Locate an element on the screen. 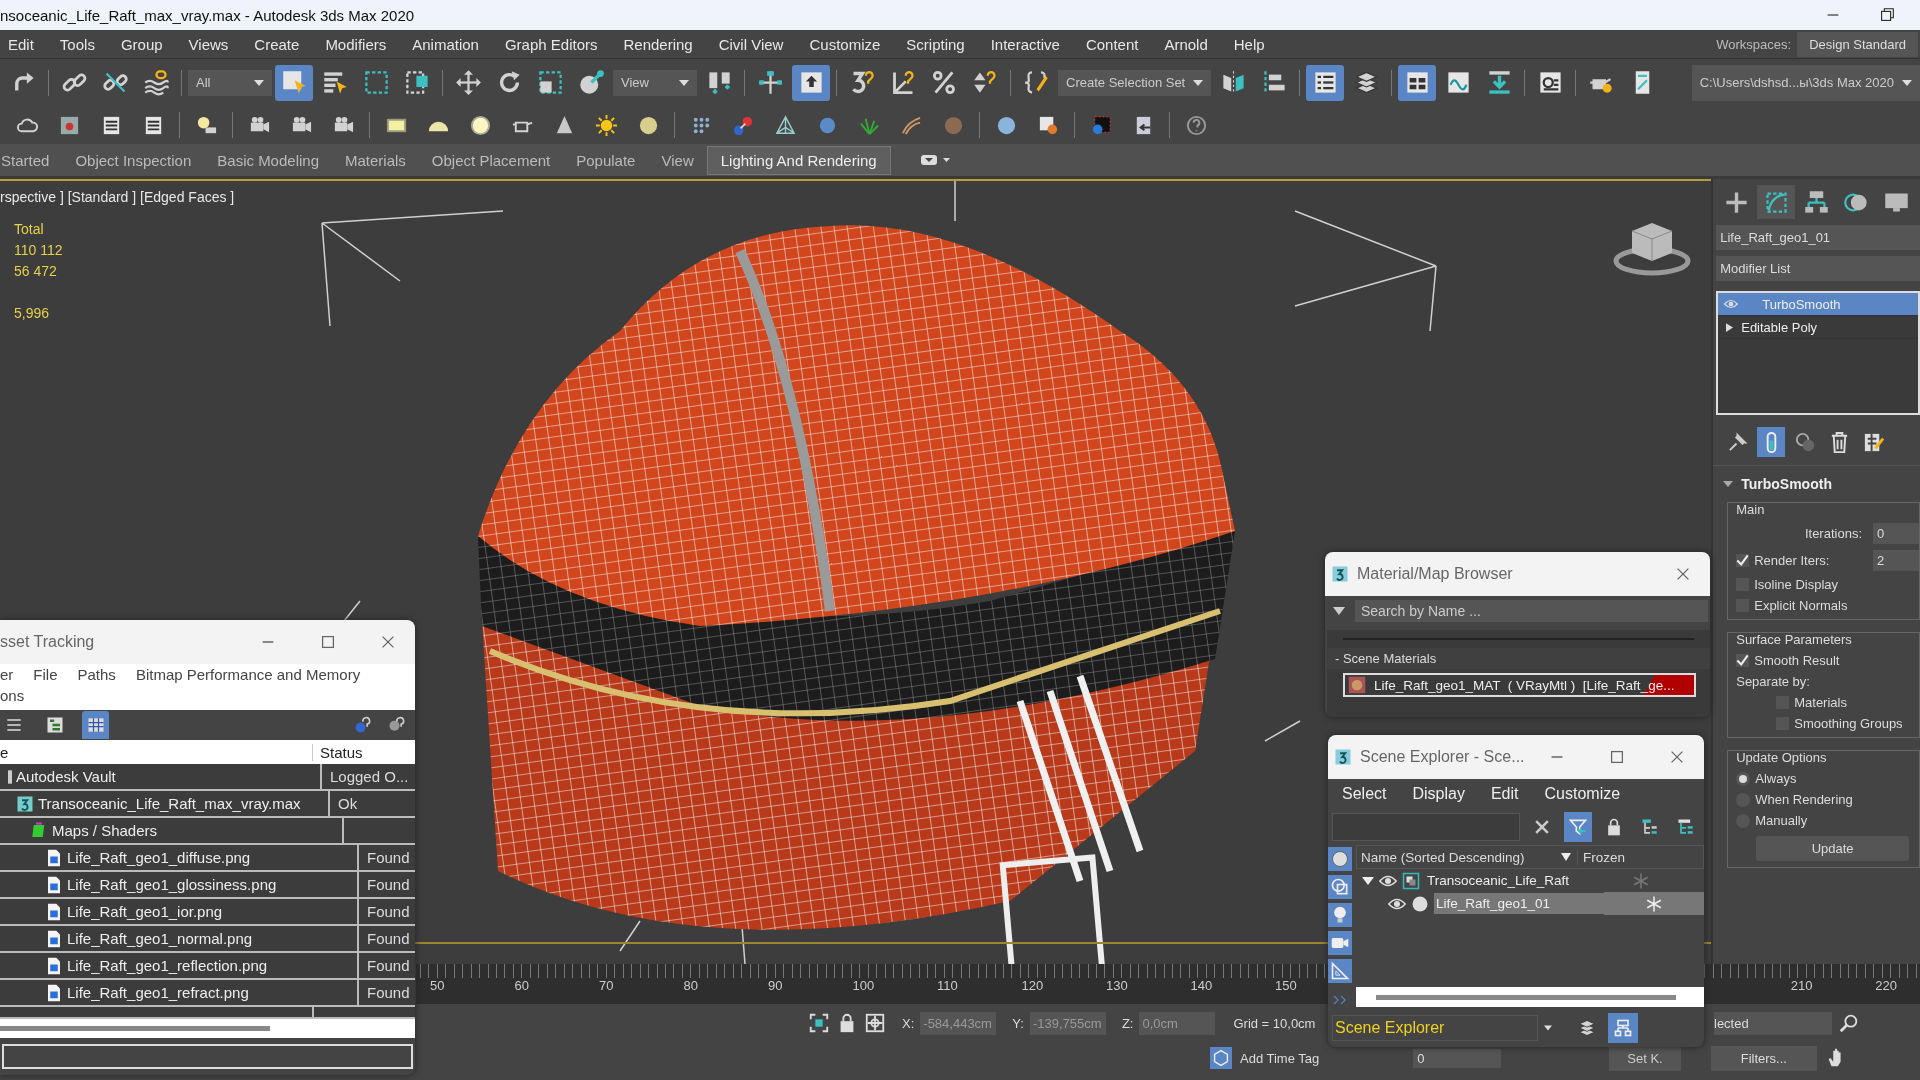  stats-text: 56 472 is located at coordinates (36, 271).